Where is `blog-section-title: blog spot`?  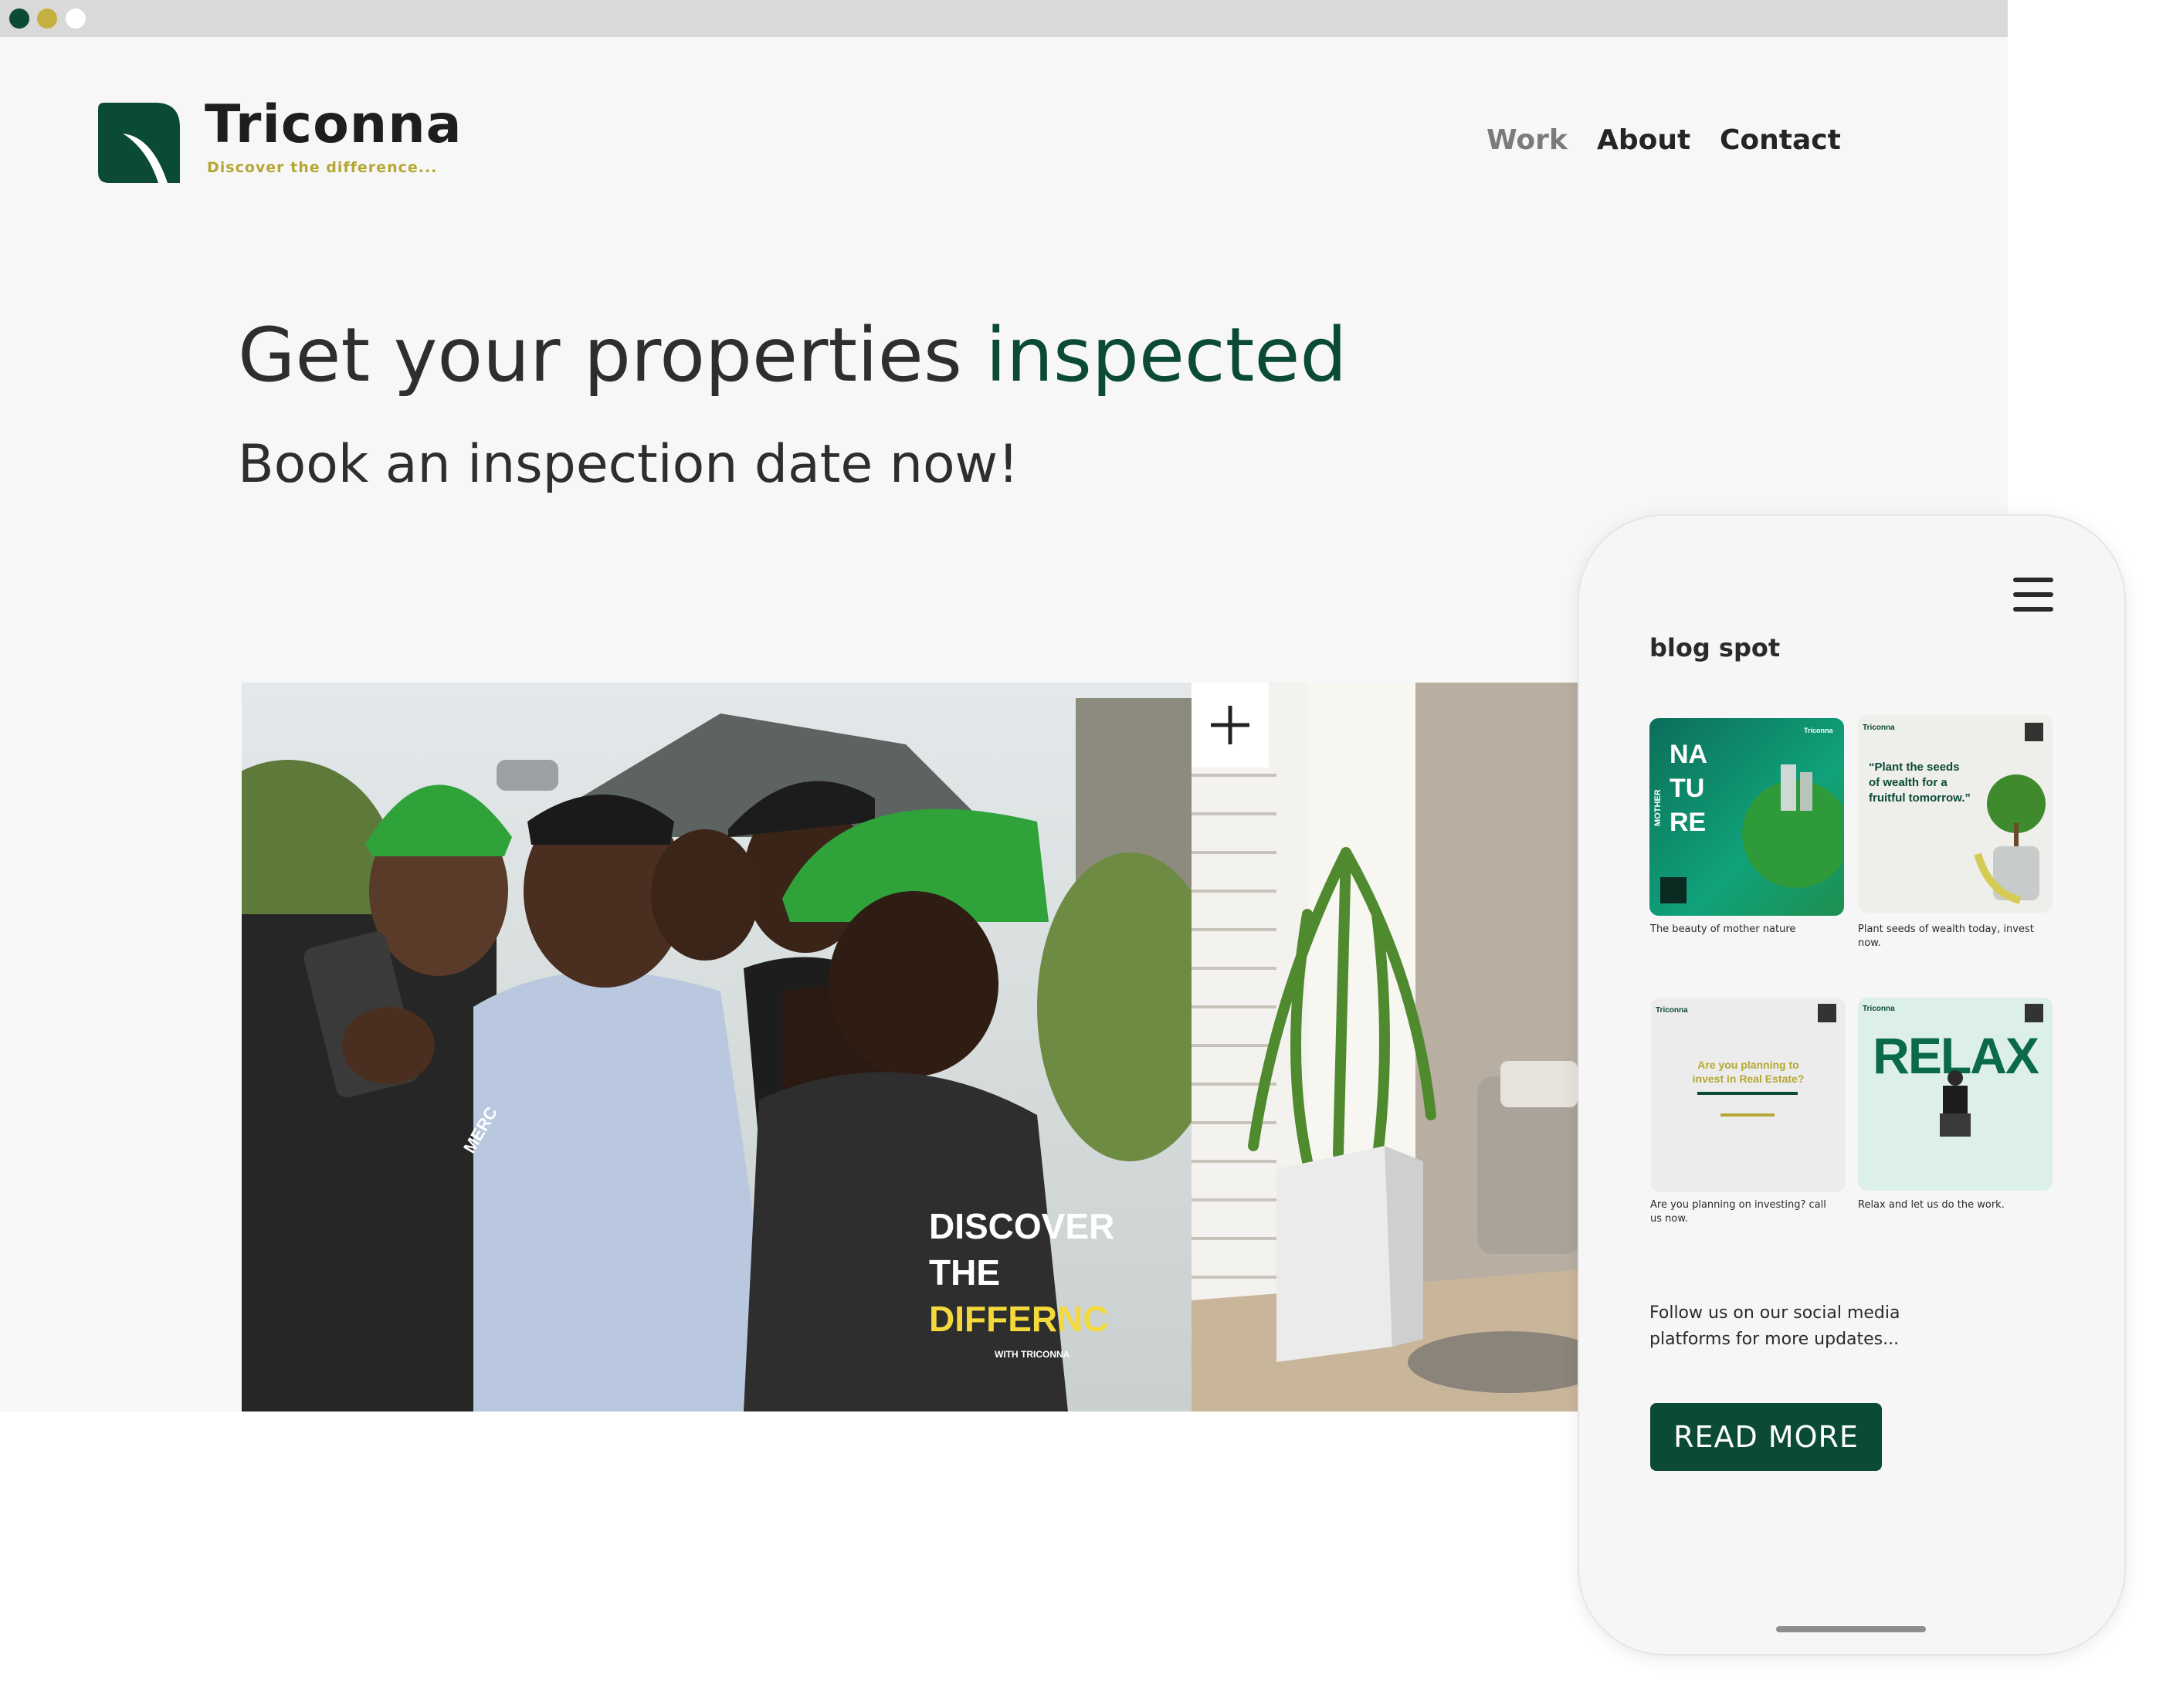 blog-section-title: blog spot is located at coordinates (1715, 648).